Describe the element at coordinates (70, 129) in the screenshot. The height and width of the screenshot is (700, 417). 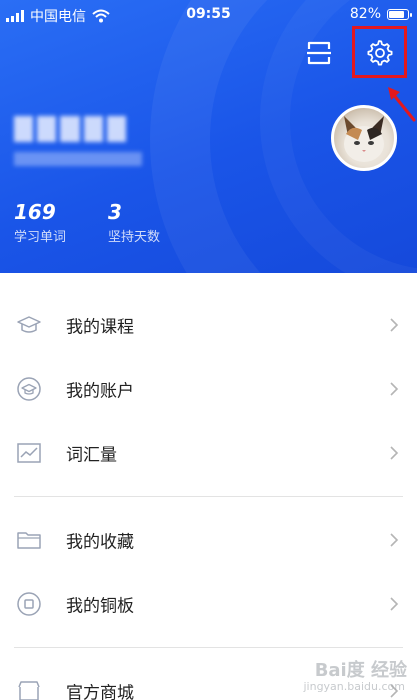
I see `username-blurred` at that location.